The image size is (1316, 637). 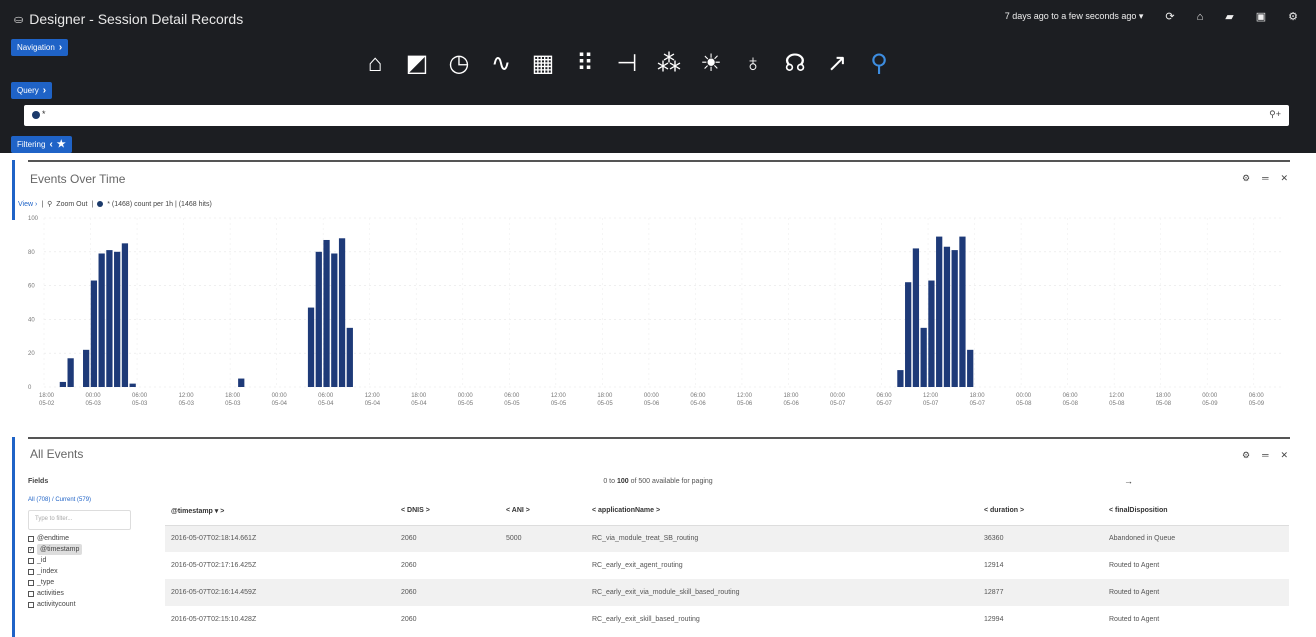 I want to click on refresh-icon: ⟳, so click(x=1169, y=16).